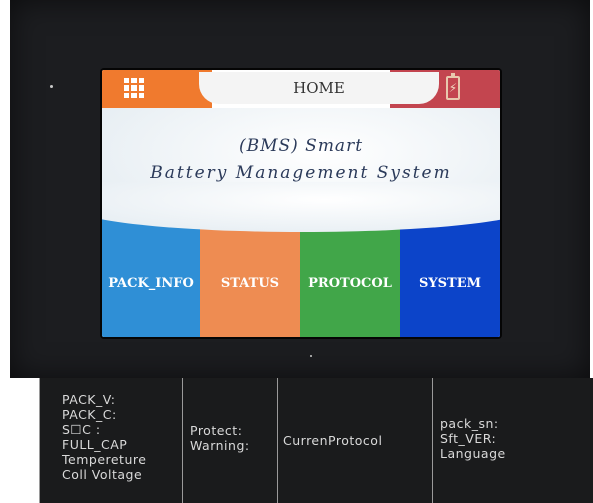  Describe the element at coordinates (453, 86) in the screenshot. I see `battery-charging-icon: ⚡` at that location.